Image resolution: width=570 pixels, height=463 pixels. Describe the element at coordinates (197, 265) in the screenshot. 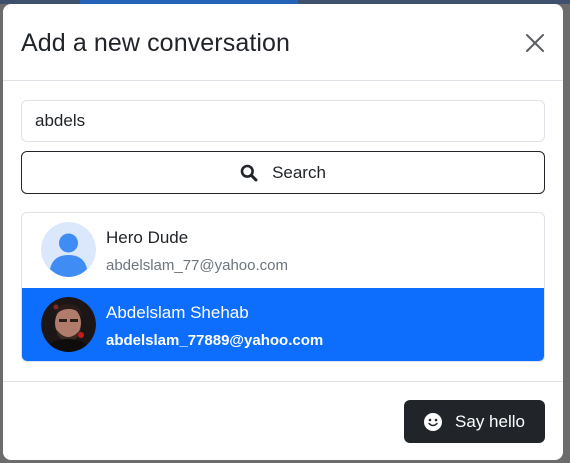

I see `result-email: abdelslam_77@yahoo.com` at that location.